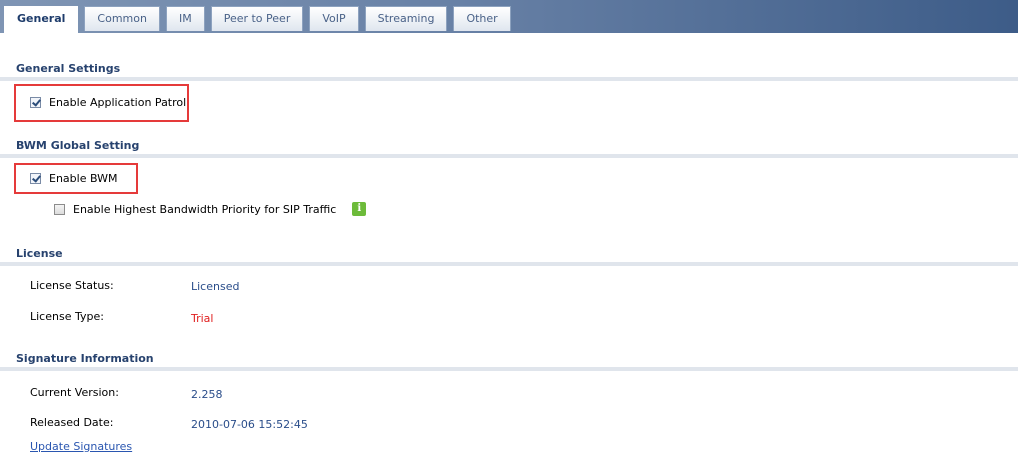 The width and height of the screenshot is (1018, 458). I want to click on released-date-value: 2010-07-06 15:52:45, so click(249, 424).